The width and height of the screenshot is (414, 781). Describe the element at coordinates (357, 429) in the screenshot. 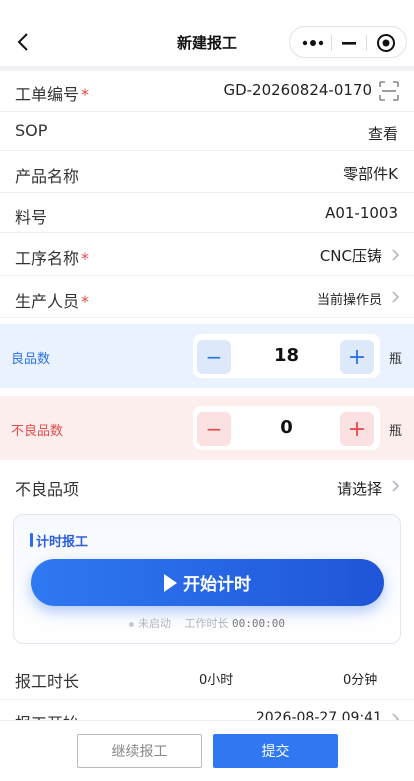

I see `bad-qty-plus-button: +` at that location.